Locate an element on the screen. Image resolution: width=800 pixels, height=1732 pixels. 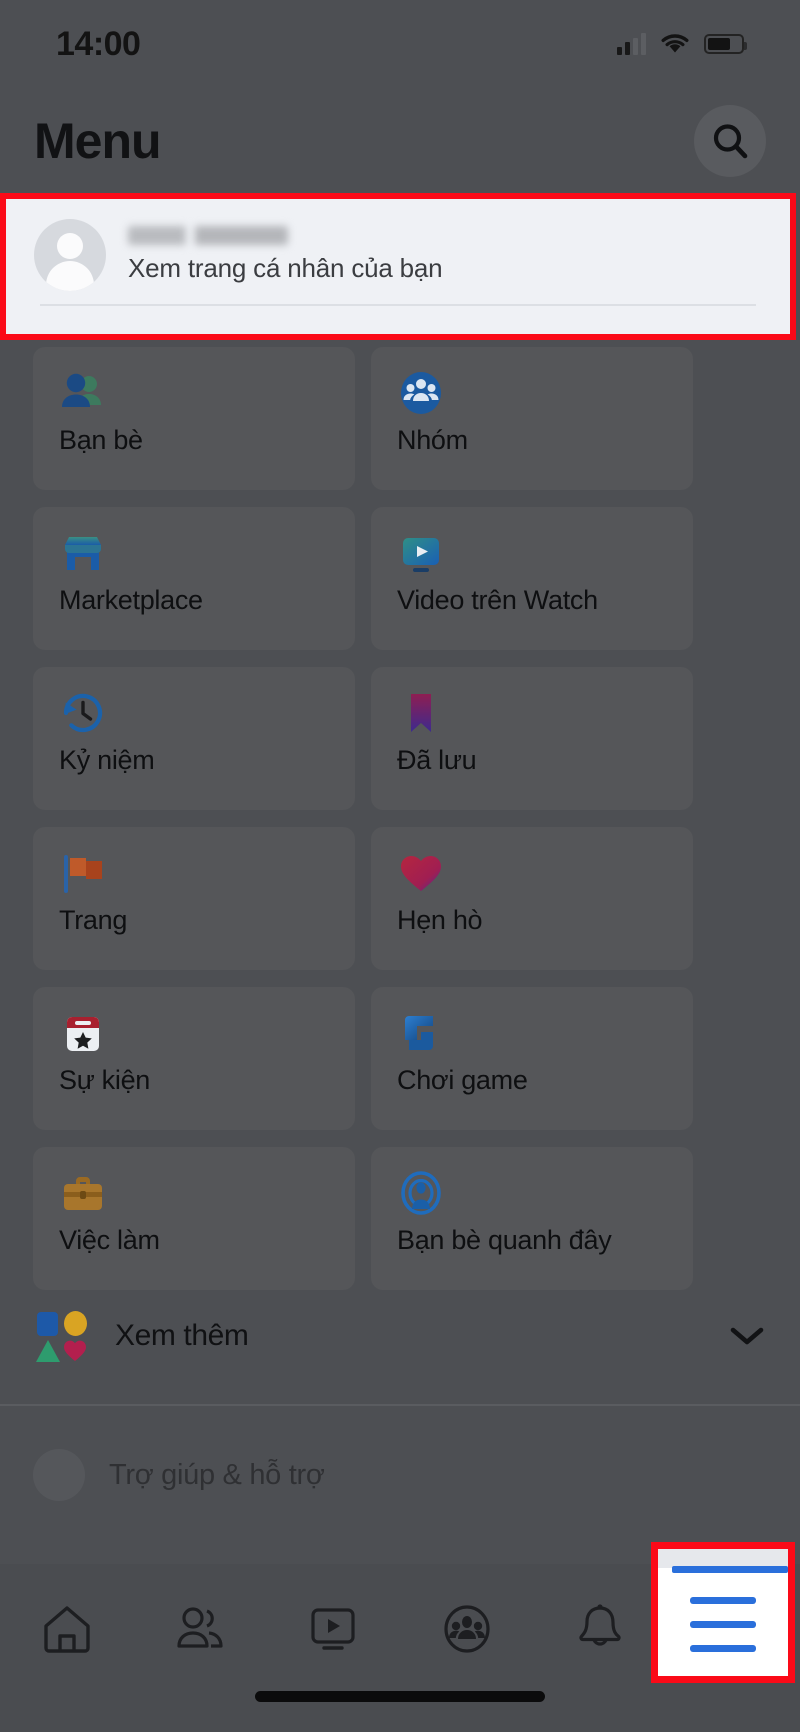
events-calendar-icon is located at coordinates (83, 1033).